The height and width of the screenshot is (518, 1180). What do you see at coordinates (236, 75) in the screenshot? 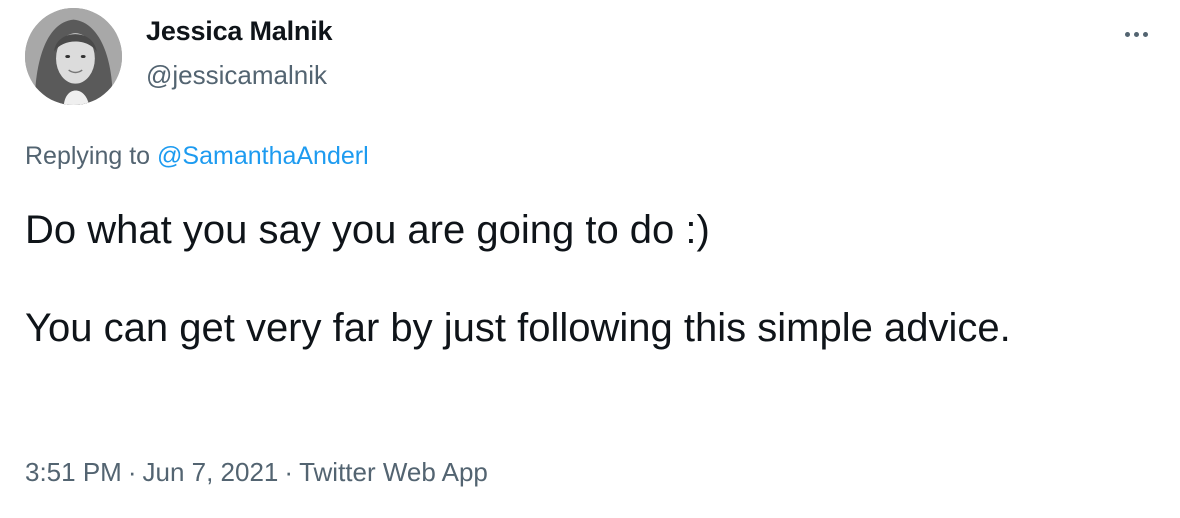
I see `author-handle: @jessicamalnik` at bounding box center [236, 75].